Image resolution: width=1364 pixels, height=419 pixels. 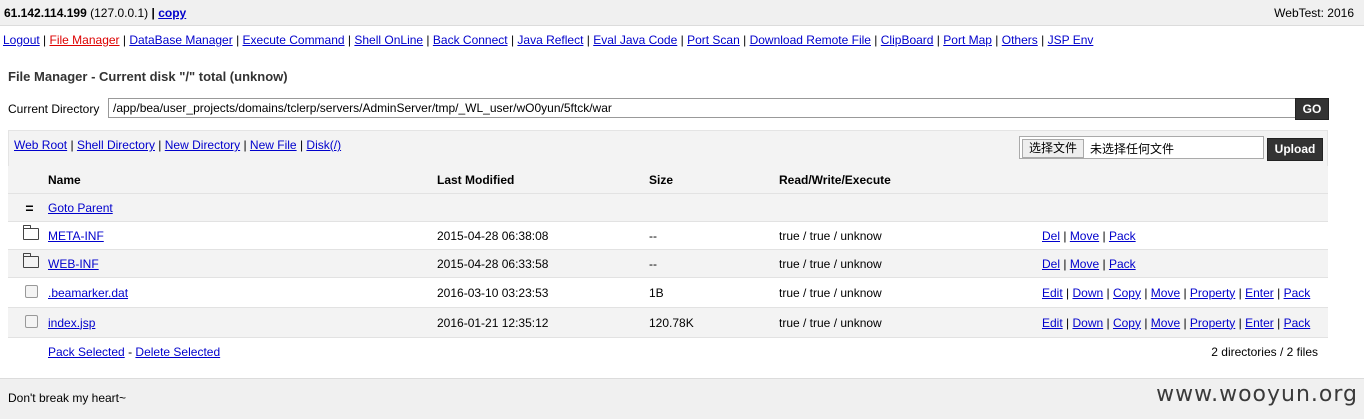 I want to click on server-info: 61.142.114.199 (127.0.0.1) | copy, so click(x=95, y=13).